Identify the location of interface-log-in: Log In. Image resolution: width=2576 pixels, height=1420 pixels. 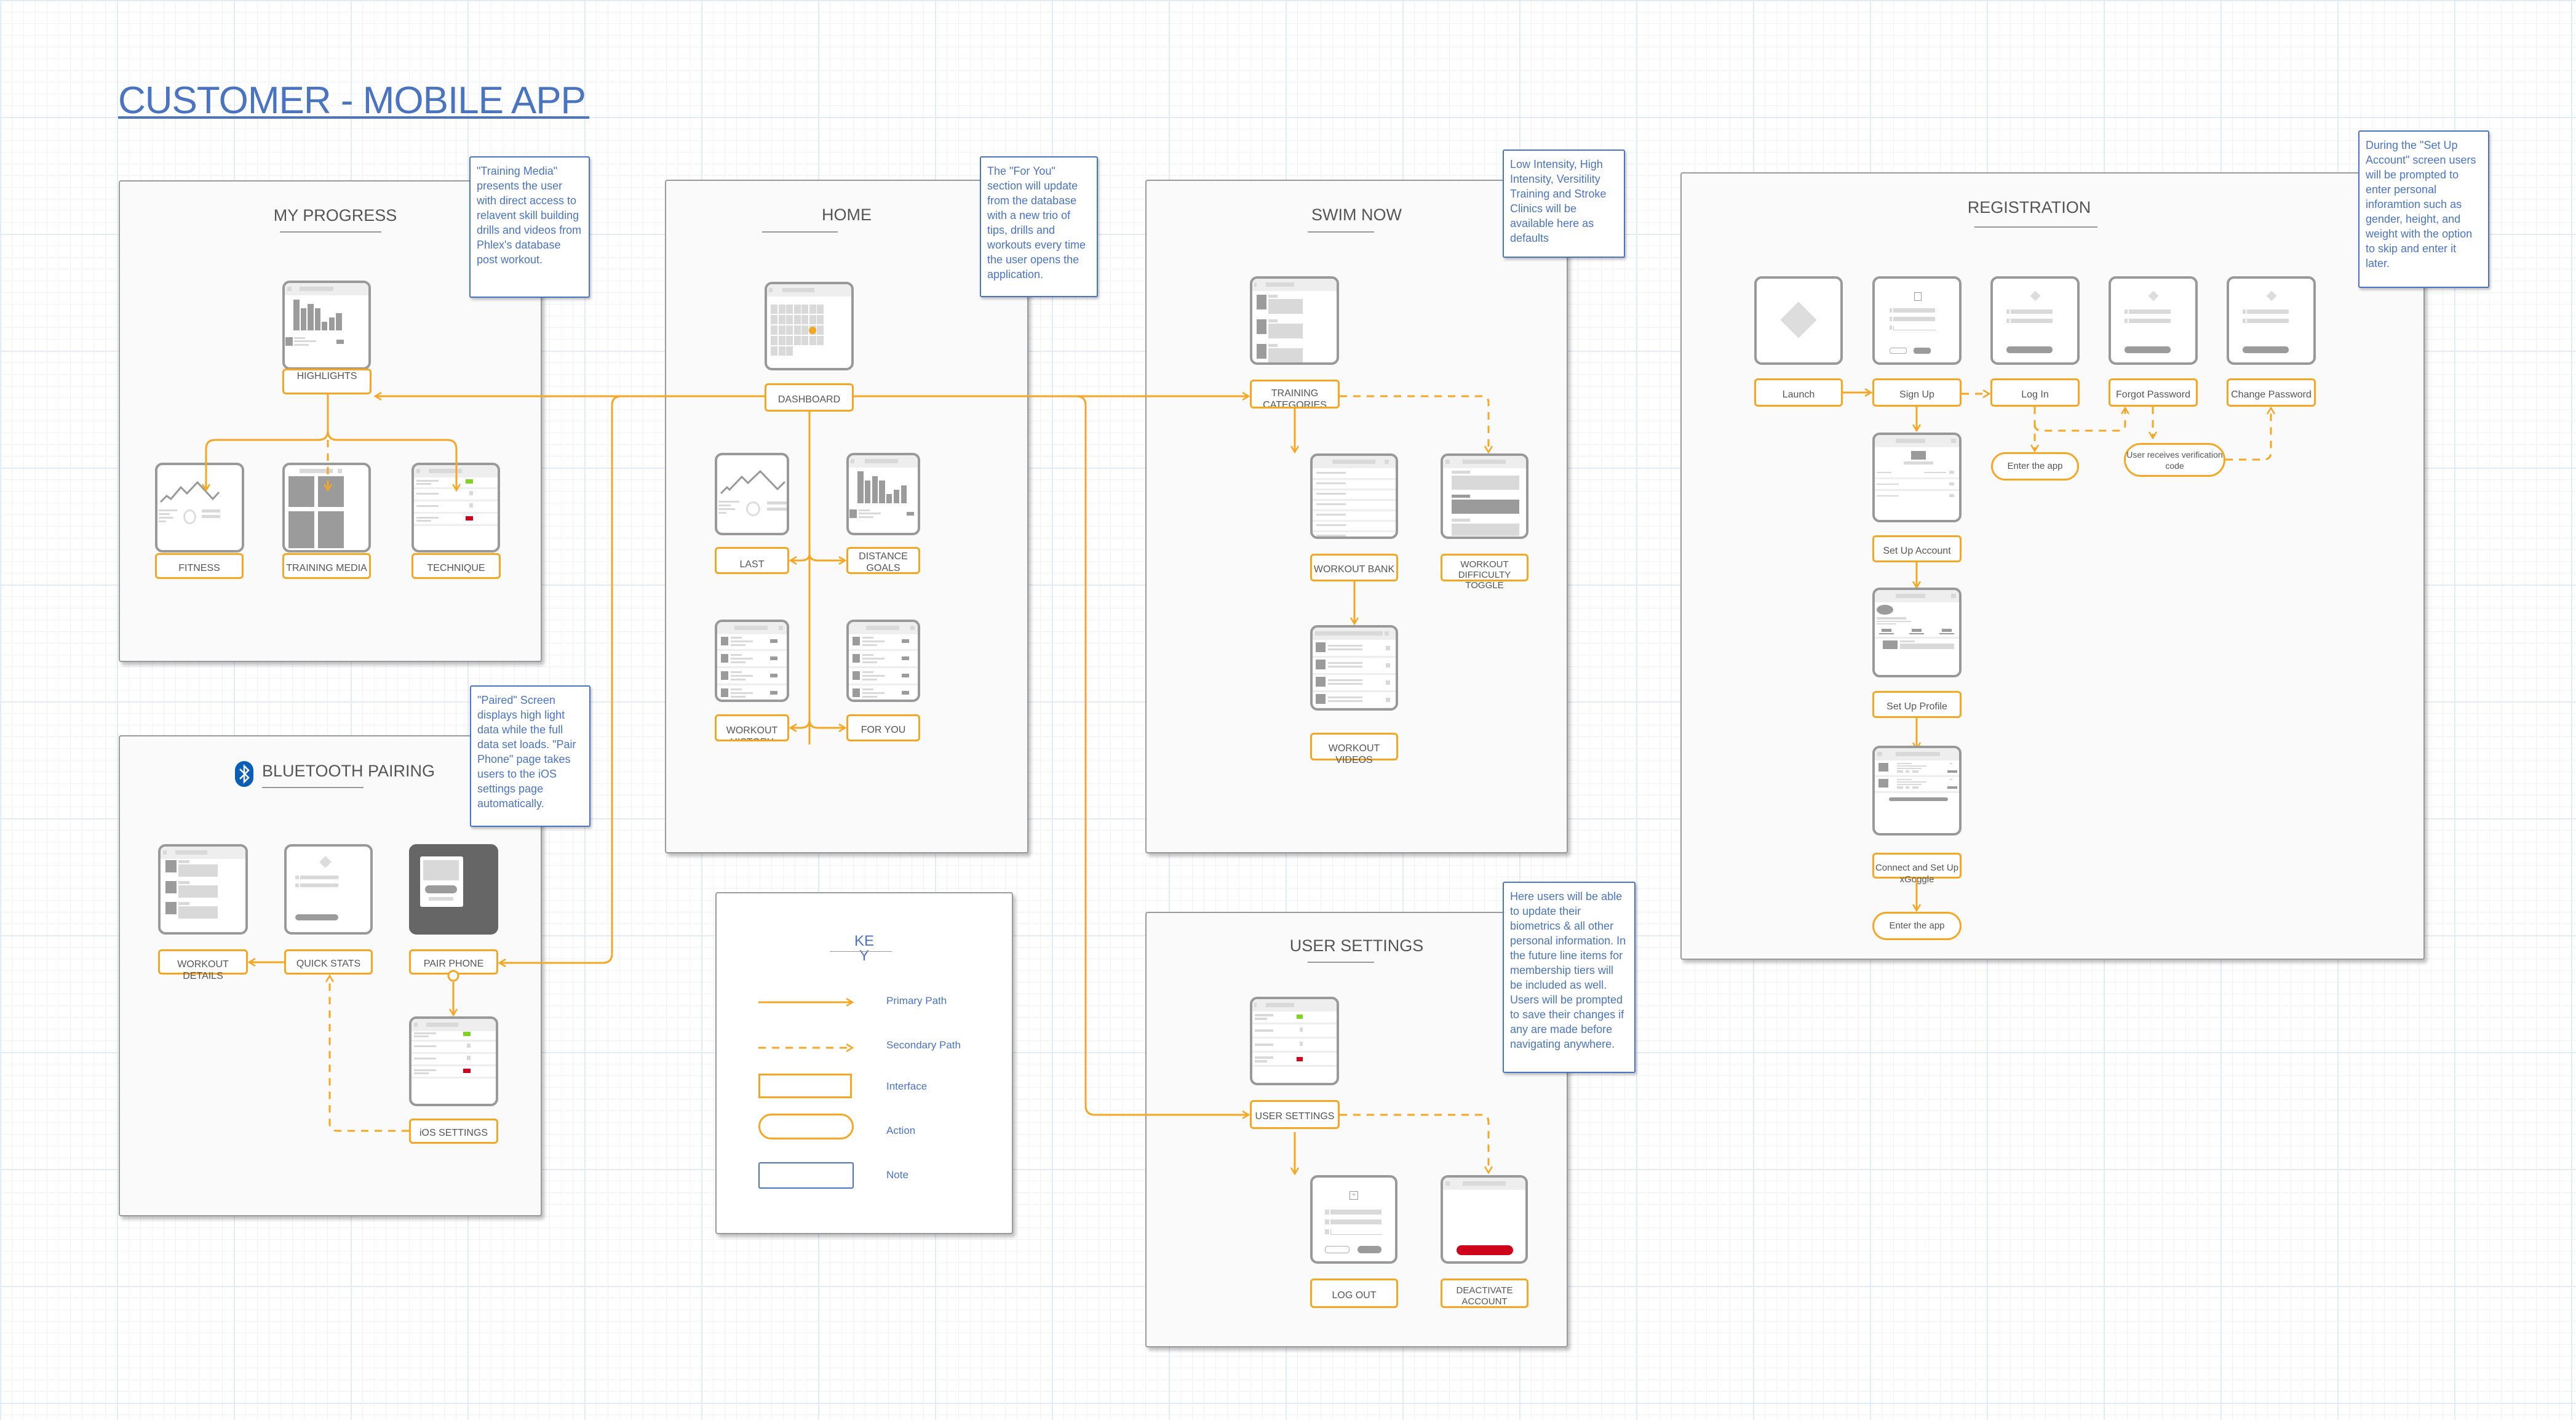
(2035, 393).